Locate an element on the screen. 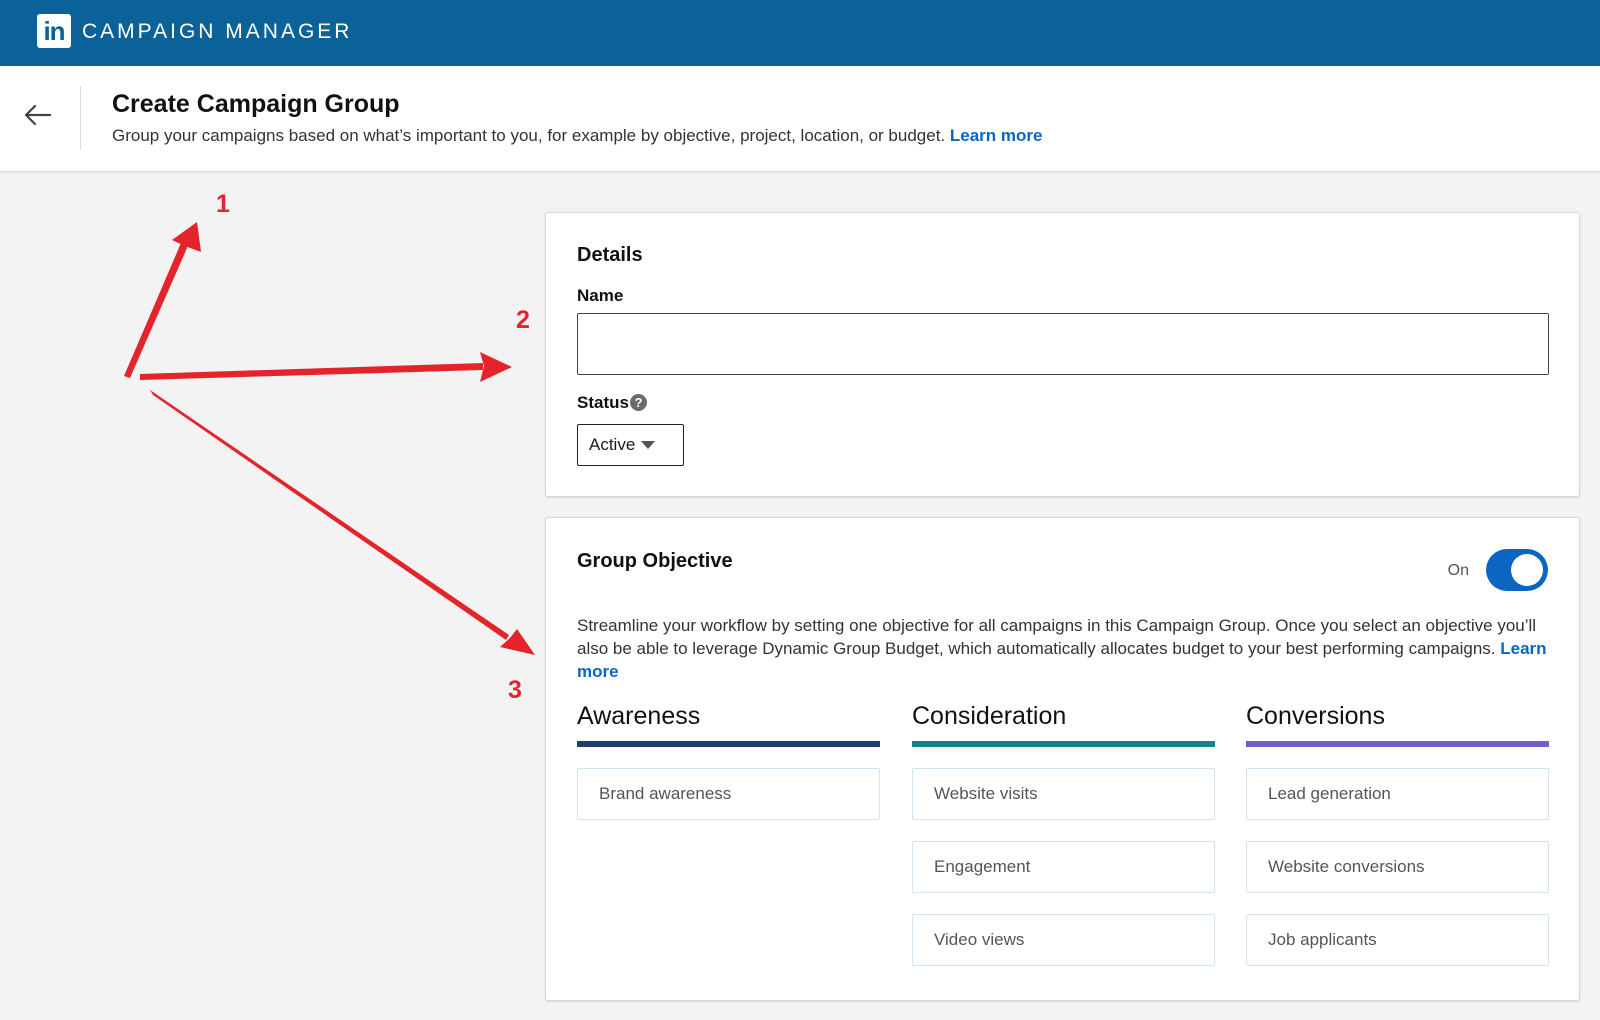 The image size is (1600, 1020). toggle-knob is located at coordinates (1527, 570).